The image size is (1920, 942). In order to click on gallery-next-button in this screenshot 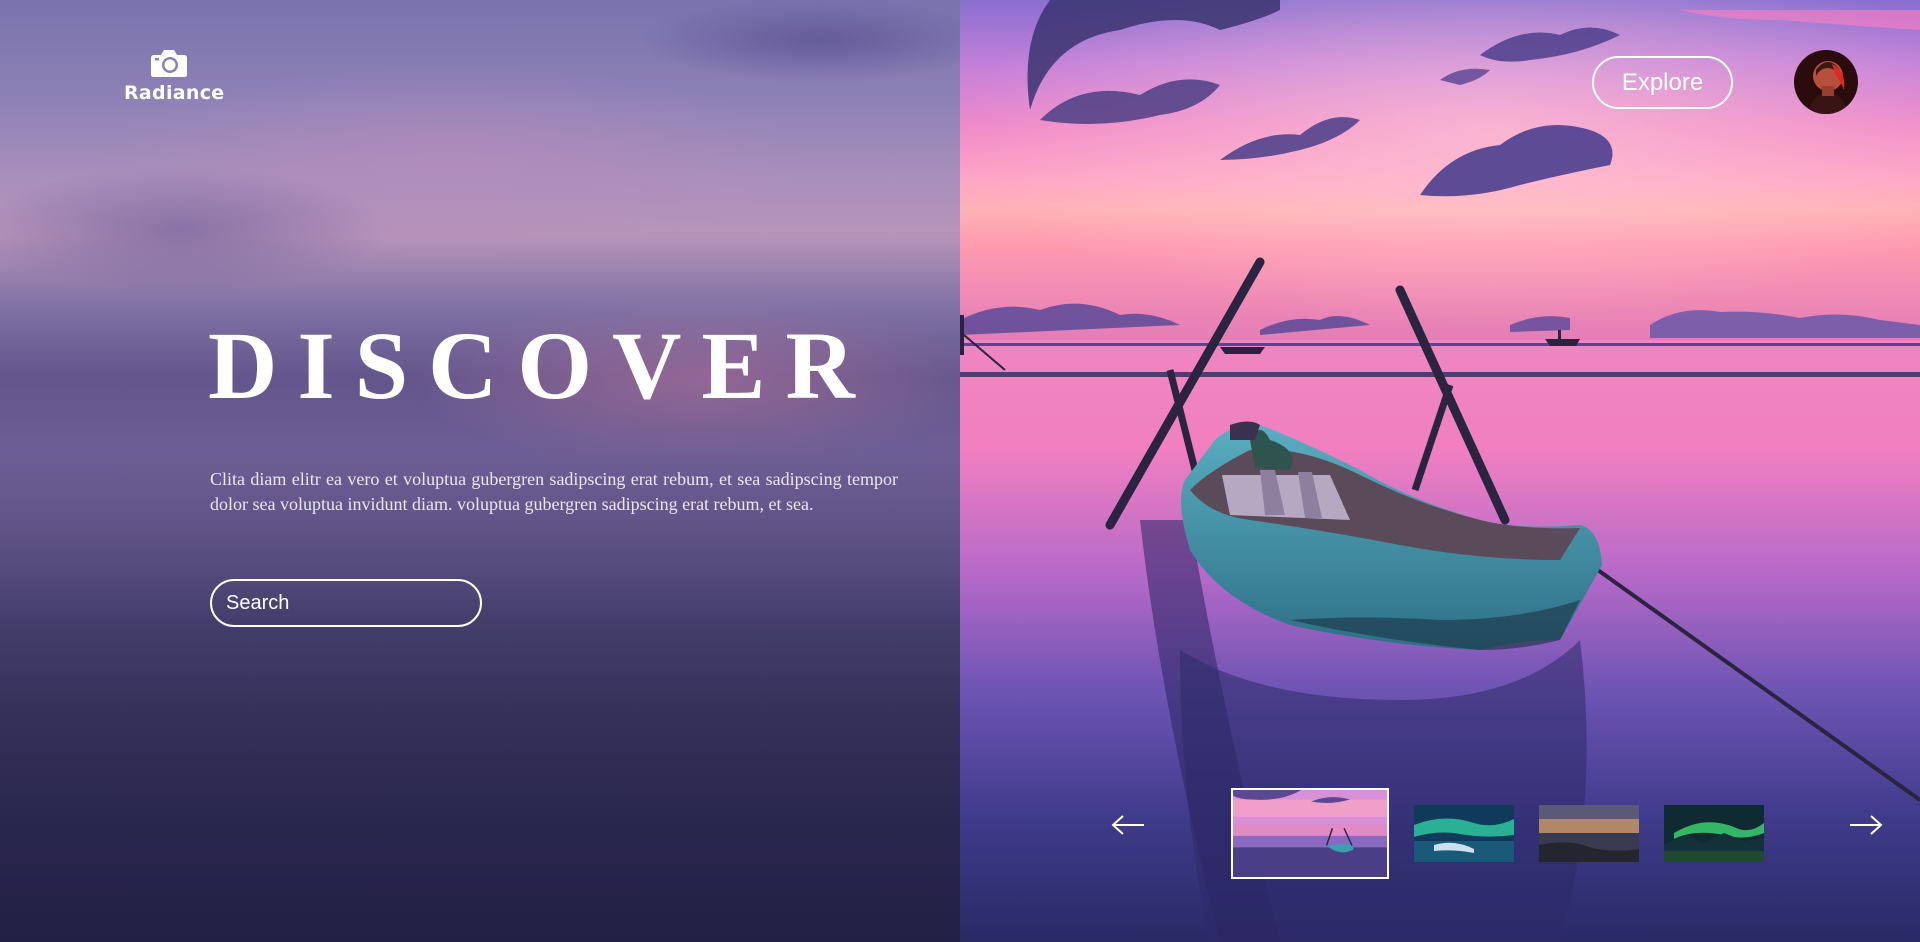, I will do `click(1866, 825)`.